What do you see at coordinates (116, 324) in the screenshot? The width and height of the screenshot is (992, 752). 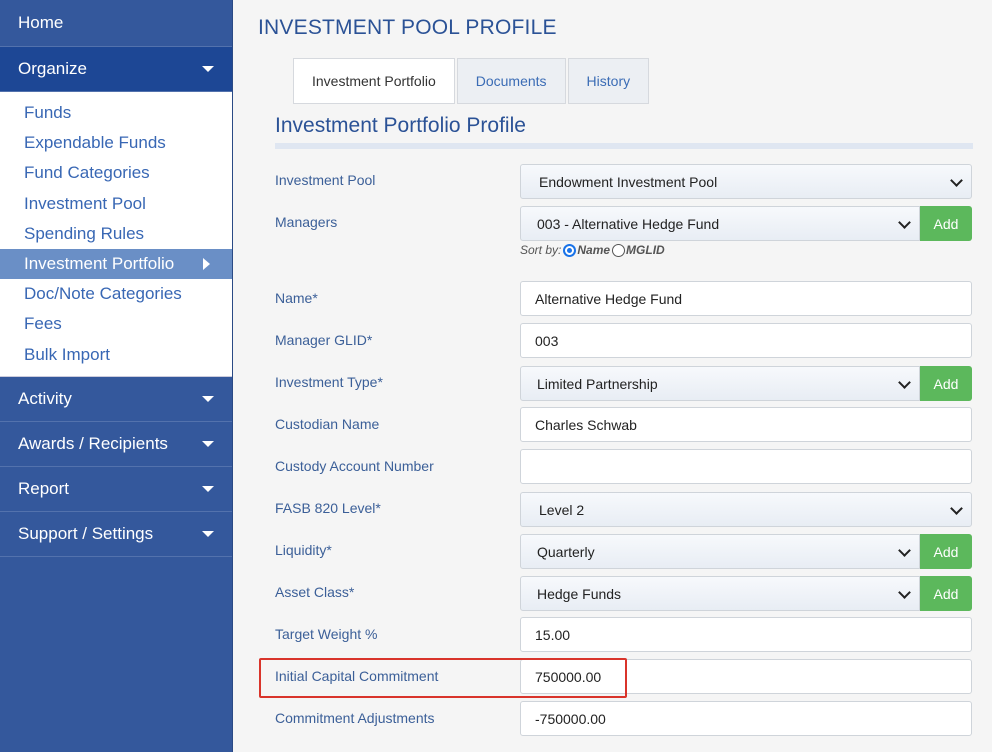 I see `sidebar-item-fees: Fees` at bounding box center [116, 324].